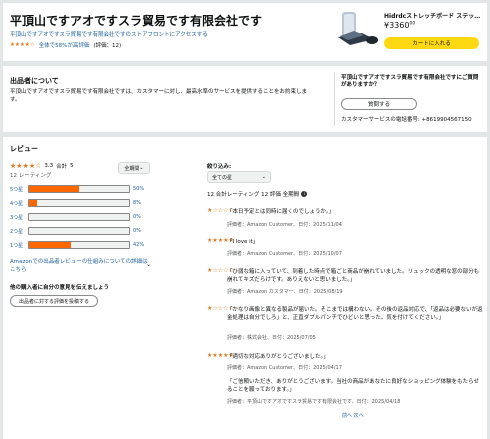  Describe the element at coordinates (314, 402) in the screenshot. I see `seller-response-meta: 評価者：平頂山ですアオですスラ貿易です有限会社です、日付：2025/04/18` at that location.